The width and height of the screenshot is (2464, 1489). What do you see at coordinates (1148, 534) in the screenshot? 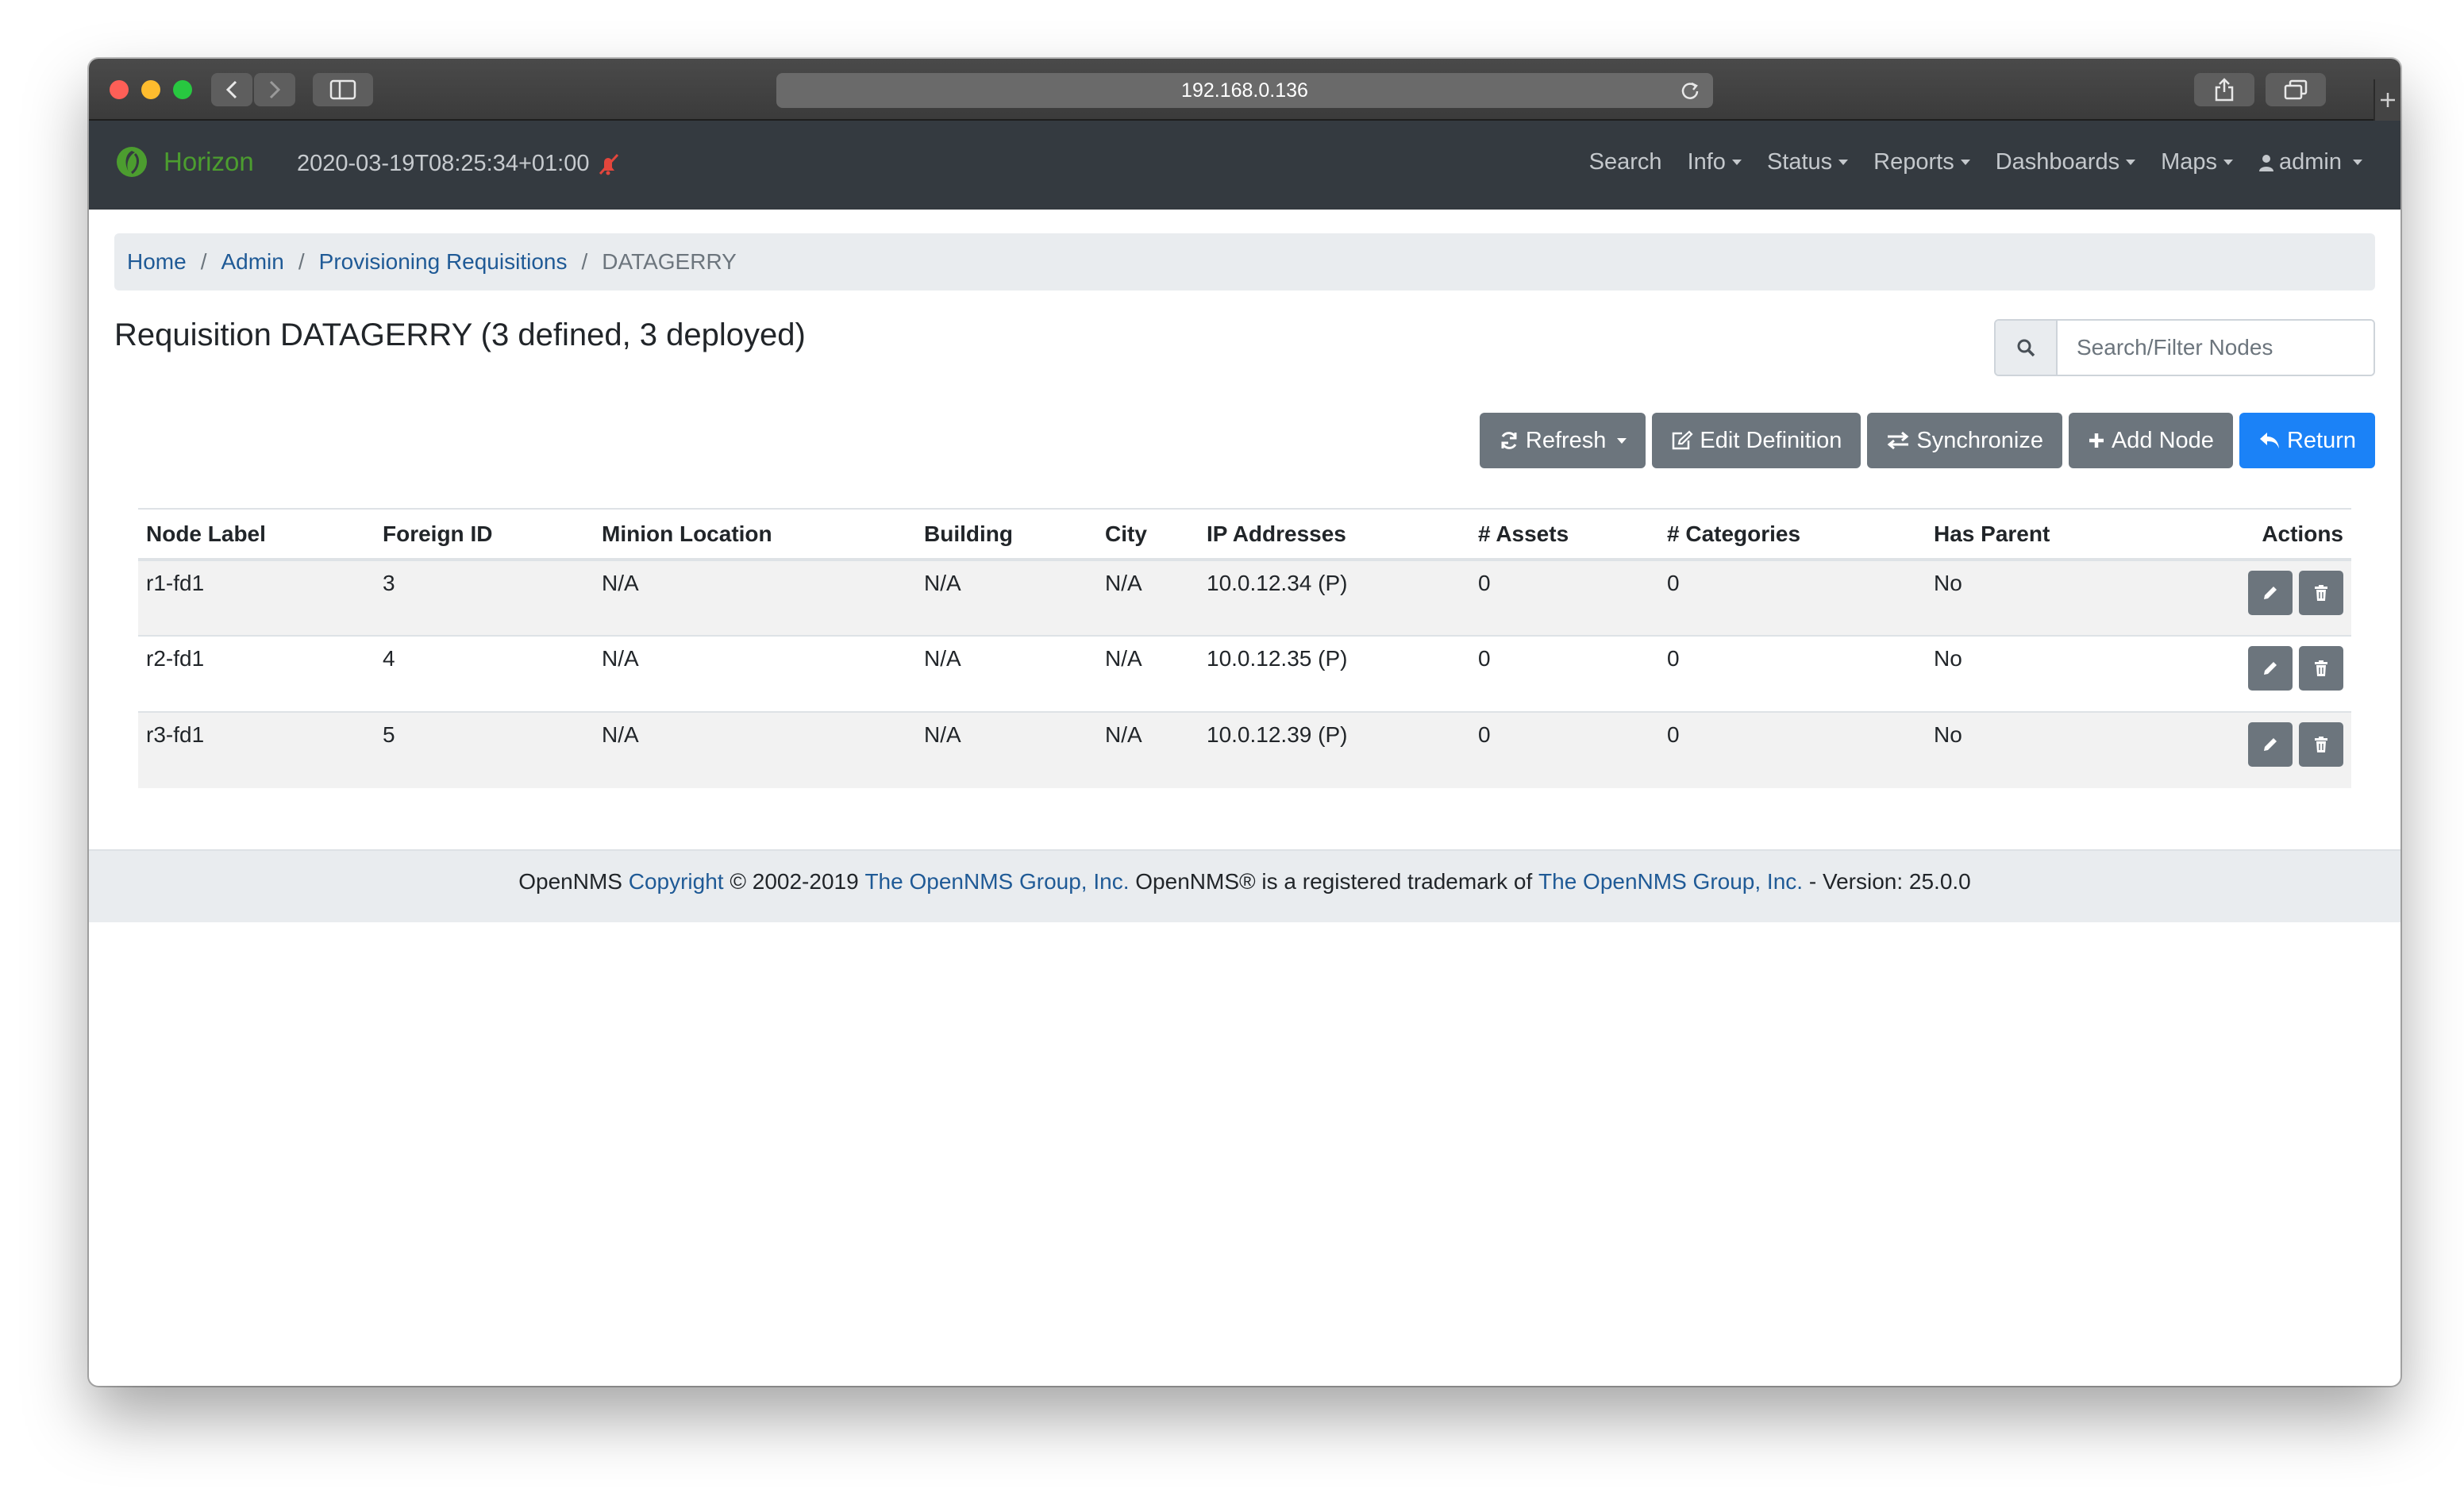
I see `col-city: City` at bounding box center [1148, 534].